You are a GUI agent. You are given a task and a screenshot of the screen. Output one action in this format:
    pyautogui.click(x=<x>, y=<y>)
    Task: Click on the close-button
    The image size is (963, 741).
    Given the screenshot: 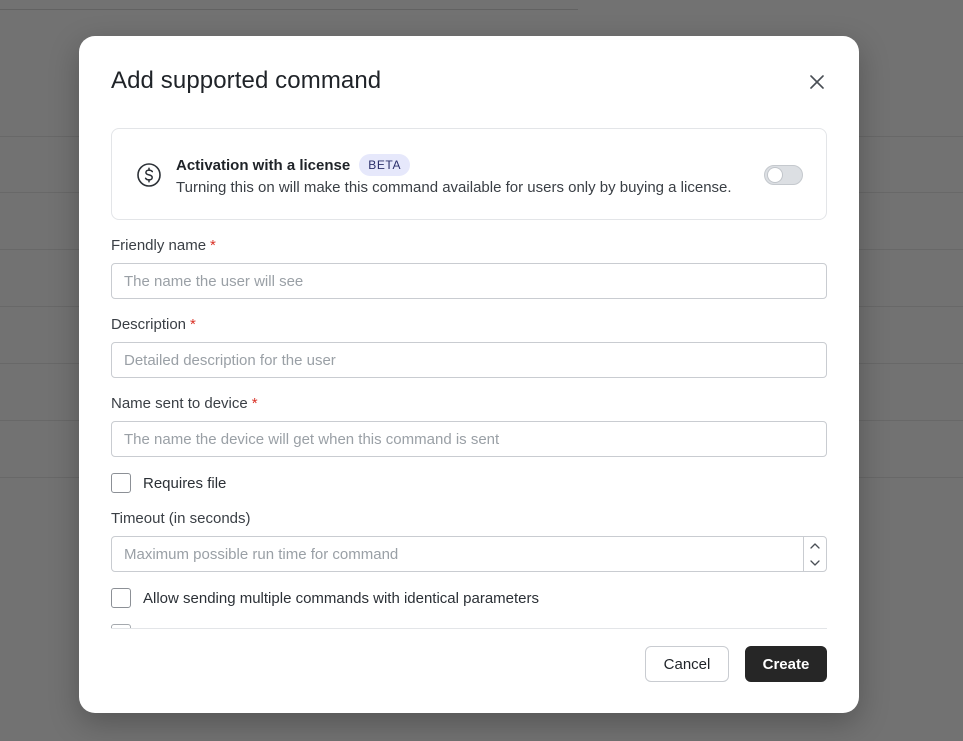 What is the action you would take?
    pyautogui.click(x=817, y=82)
    